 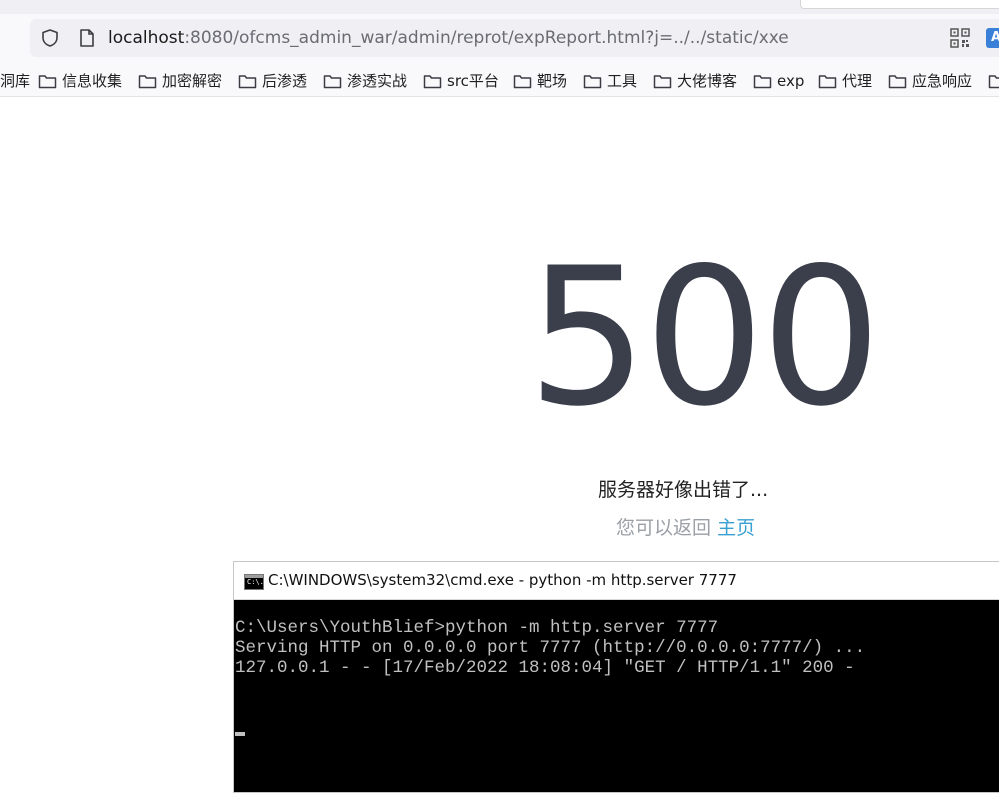 What do you see at coordinates (50, 38) in the screenshot?
I see `shield-icon` at bounding box center [50, 38].